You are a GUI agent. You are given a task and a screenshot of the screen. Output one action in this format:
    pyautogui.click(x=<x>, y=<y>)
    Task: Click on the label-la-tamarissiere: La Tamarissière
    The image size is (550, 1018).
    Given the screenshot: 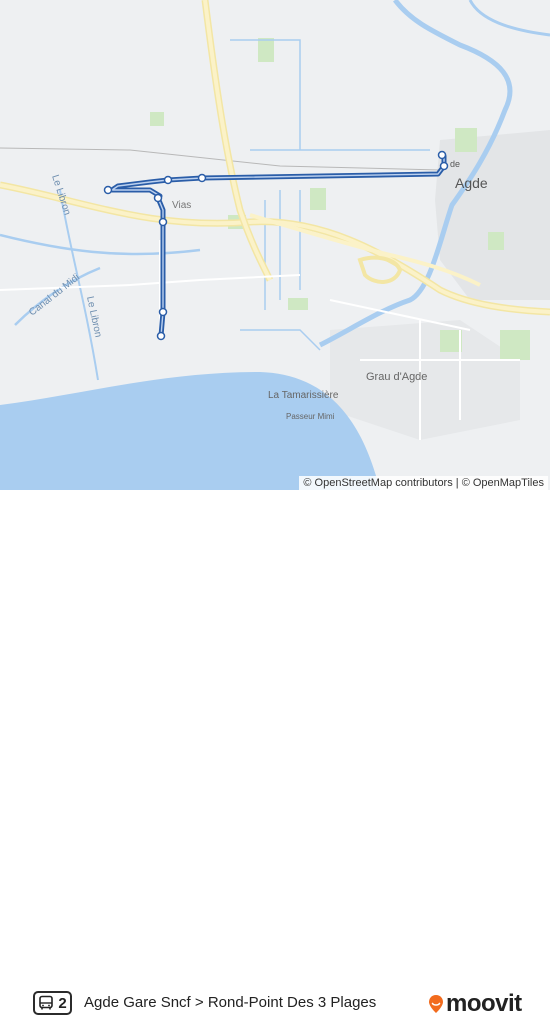 What is the action you would take?
    pyautogui.click(x=303, y=395)
    